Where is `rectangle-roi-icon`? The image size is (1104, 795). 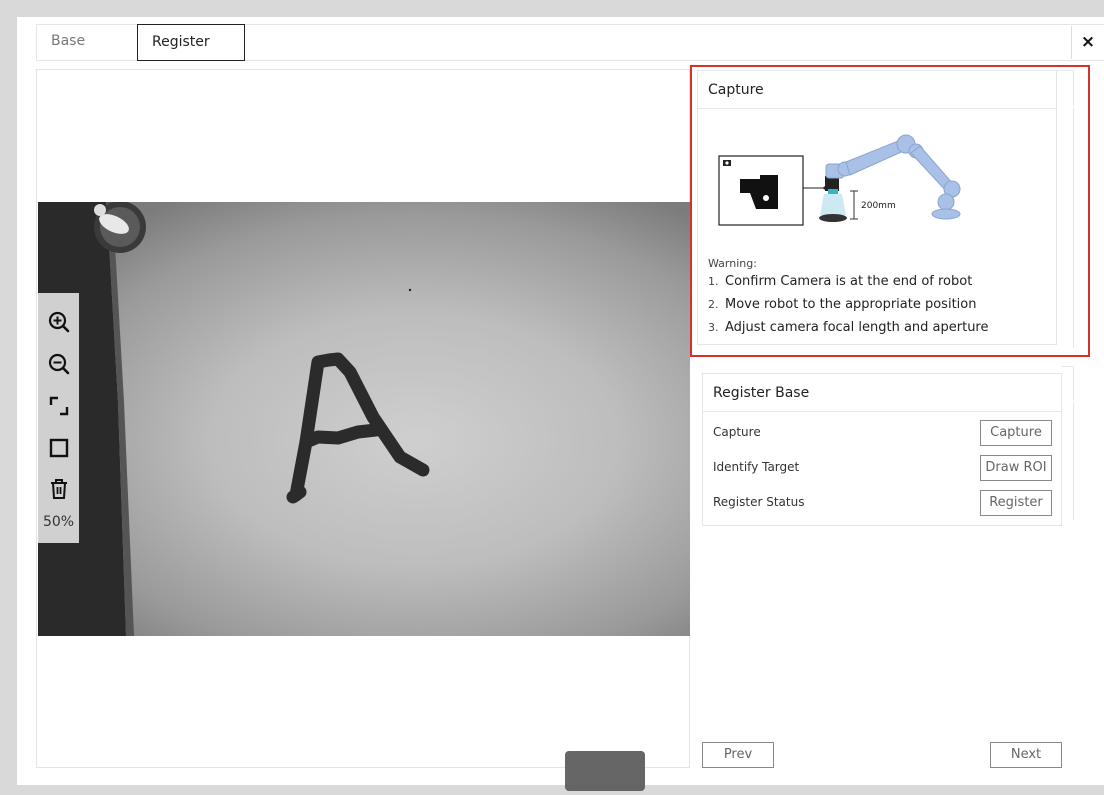
rectangle-roi-icon is located at coordinates (59, 448).